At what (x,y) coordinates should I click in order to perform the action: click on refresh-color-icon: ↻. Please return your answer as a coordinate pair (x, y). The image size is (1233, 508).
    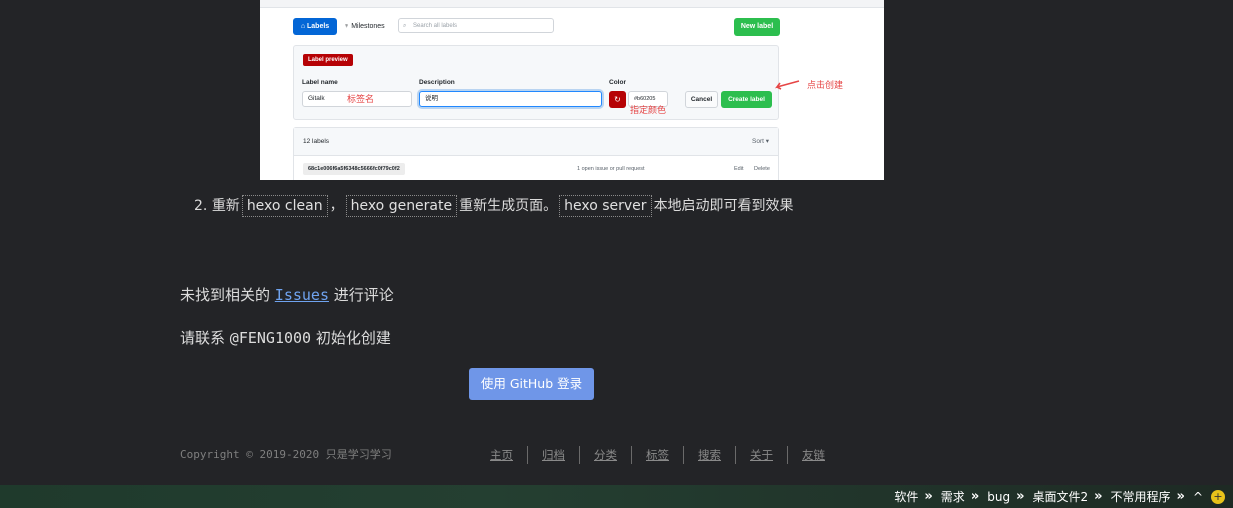
    Looking at the image, I should click on (617, 99).